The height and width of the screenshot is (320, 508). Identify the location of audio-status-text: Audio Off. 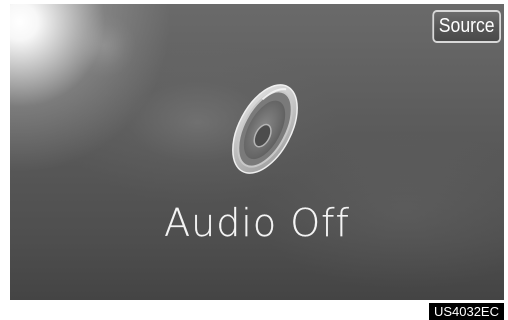
(257, 223).